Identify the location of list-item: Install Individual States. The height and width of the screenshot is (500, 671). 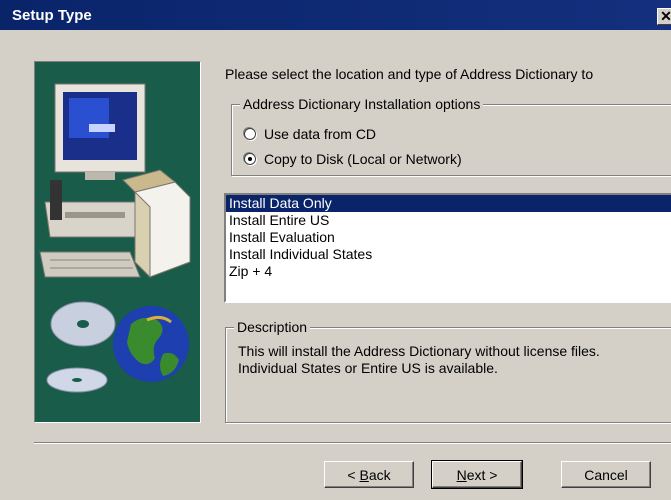
(448, 254).